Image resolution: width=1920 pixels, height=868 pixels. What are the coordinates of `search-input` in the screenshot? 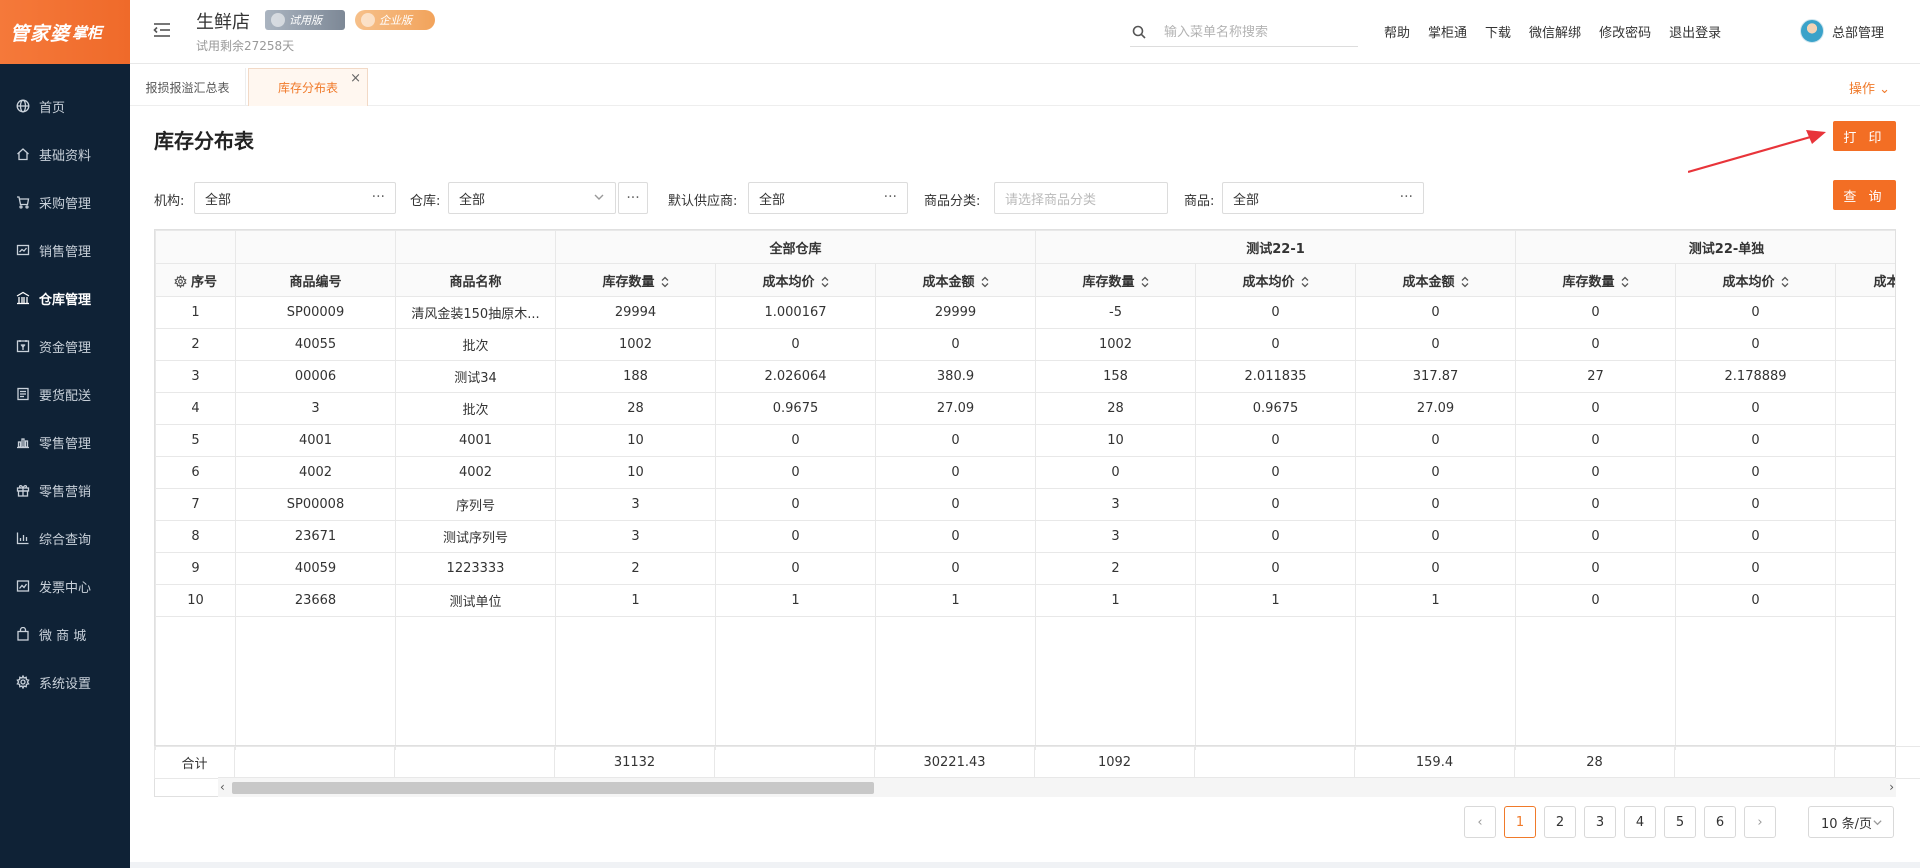 It's located at (1259, 32).